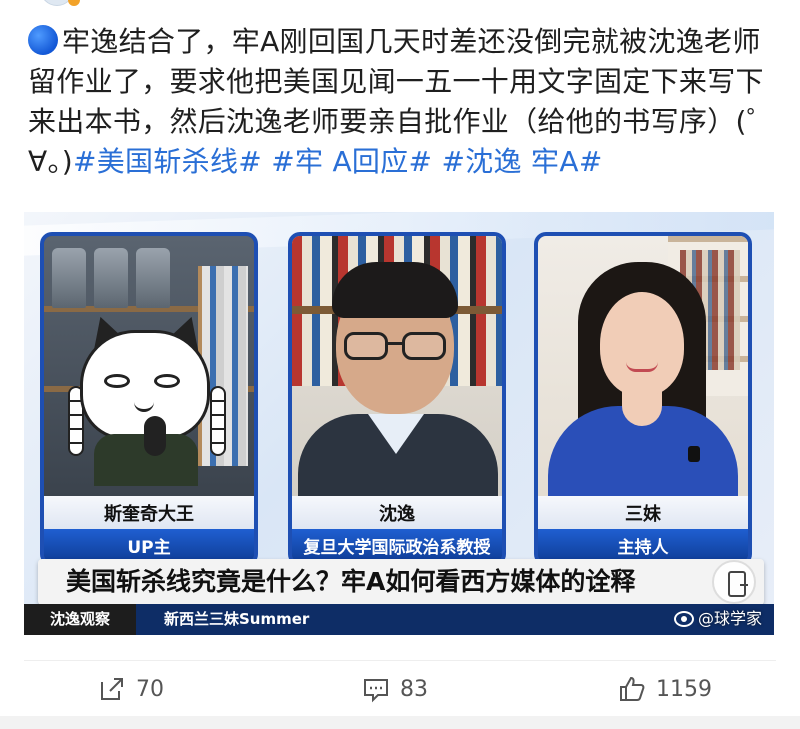  I want to click on panel-role-label: 复旦大学国际政治系教授, so click(397, 545).